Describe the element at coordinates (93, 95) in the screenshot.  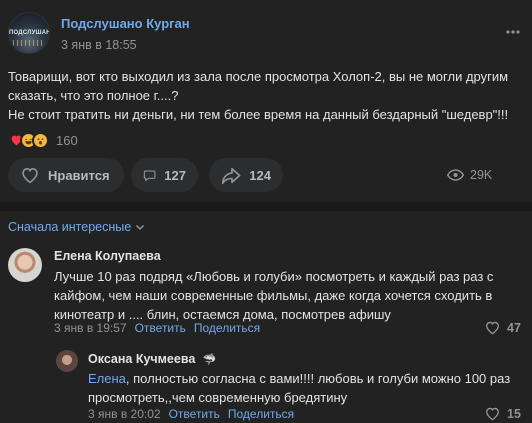
I see `post-text-line: сказать, что это полное г....?` at that location.